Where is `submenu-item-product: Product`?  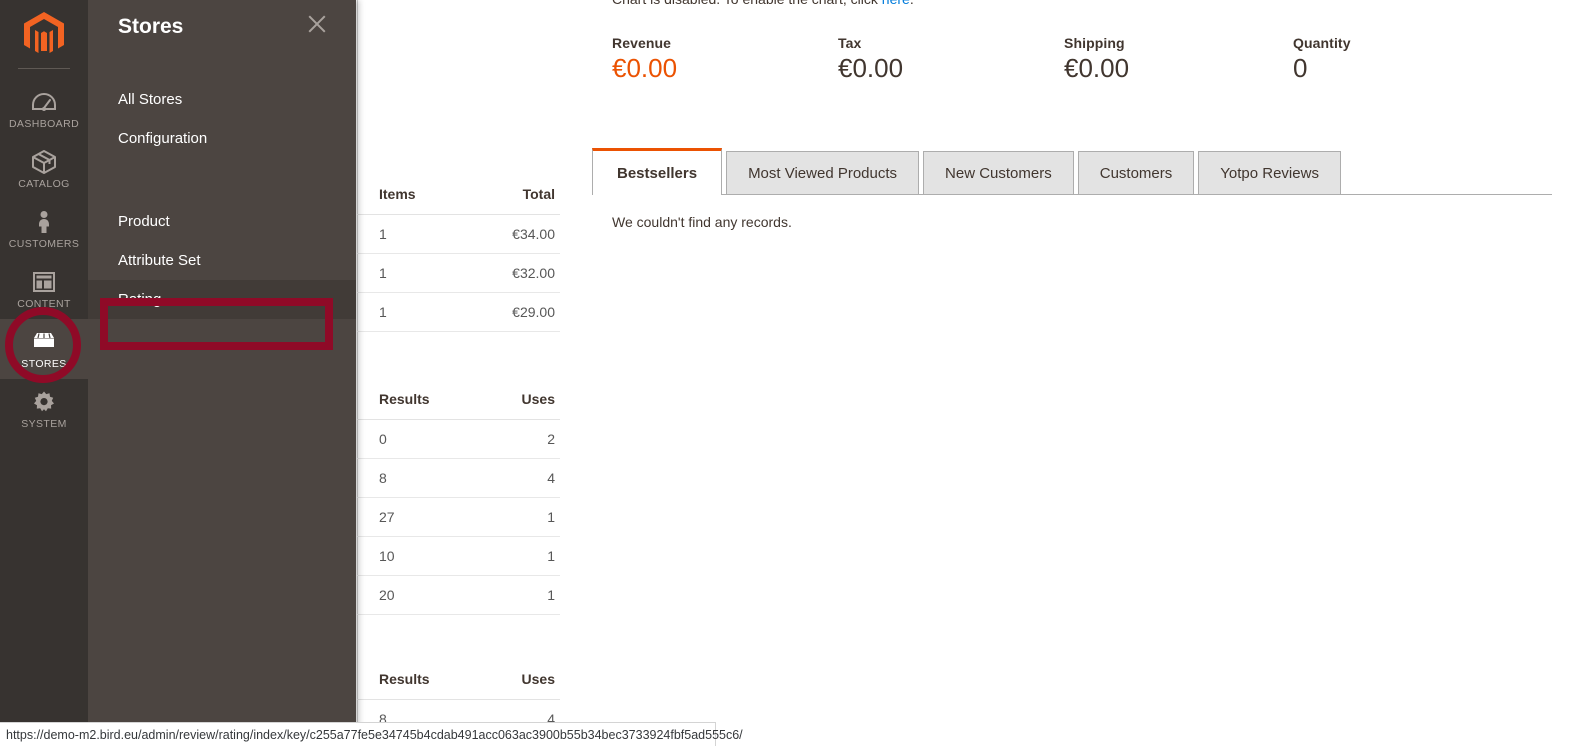 submenu-item-product: Product is located at coordinates (222, 221).